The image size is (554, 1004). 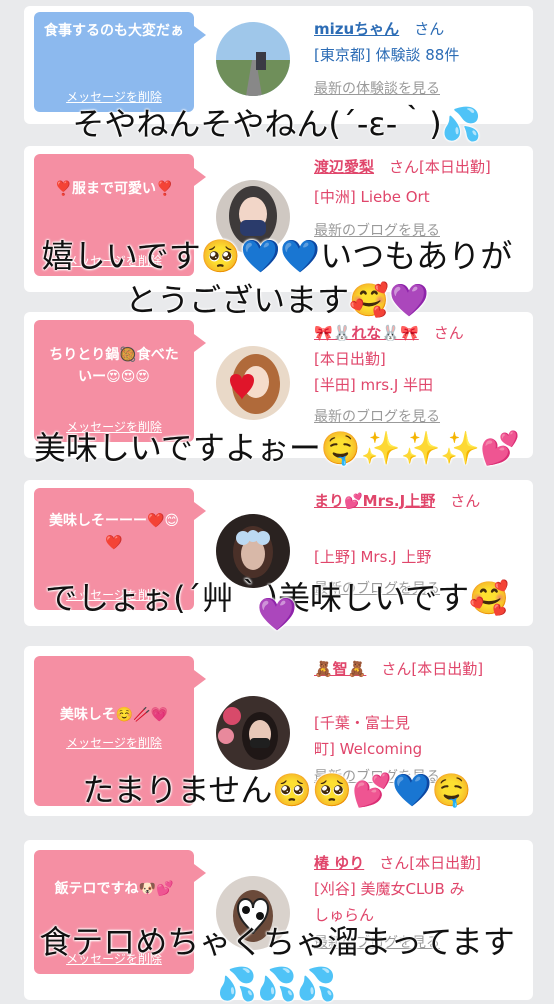 What do you see at coordinates (277, 984) in the screenshot?
I see `caption-text: 💦💦💦` at bounding box center [277, 984].